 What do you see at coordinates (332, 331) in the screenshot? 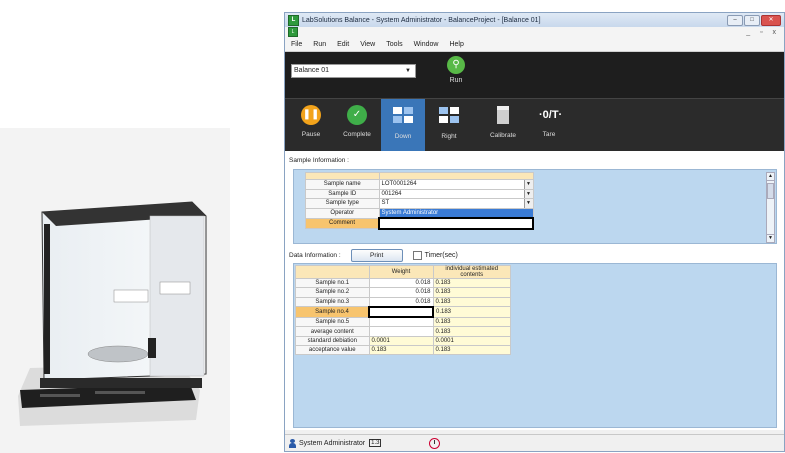
I see `row-label: average content` at bounding box center [332, 331].